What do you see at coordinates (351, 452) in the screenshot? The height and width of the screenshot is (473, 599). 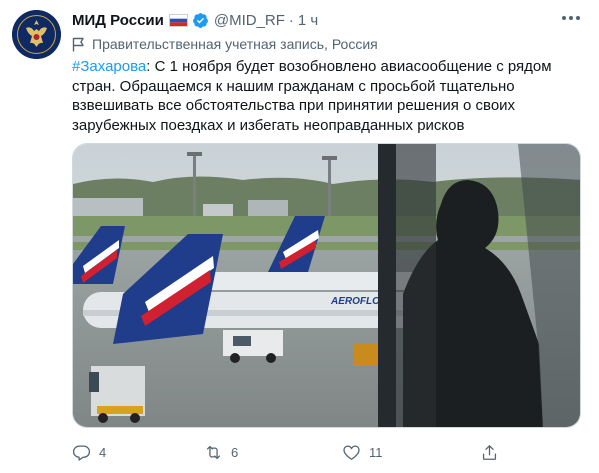 I see `heart-icon` at bounding box center [351, 452].